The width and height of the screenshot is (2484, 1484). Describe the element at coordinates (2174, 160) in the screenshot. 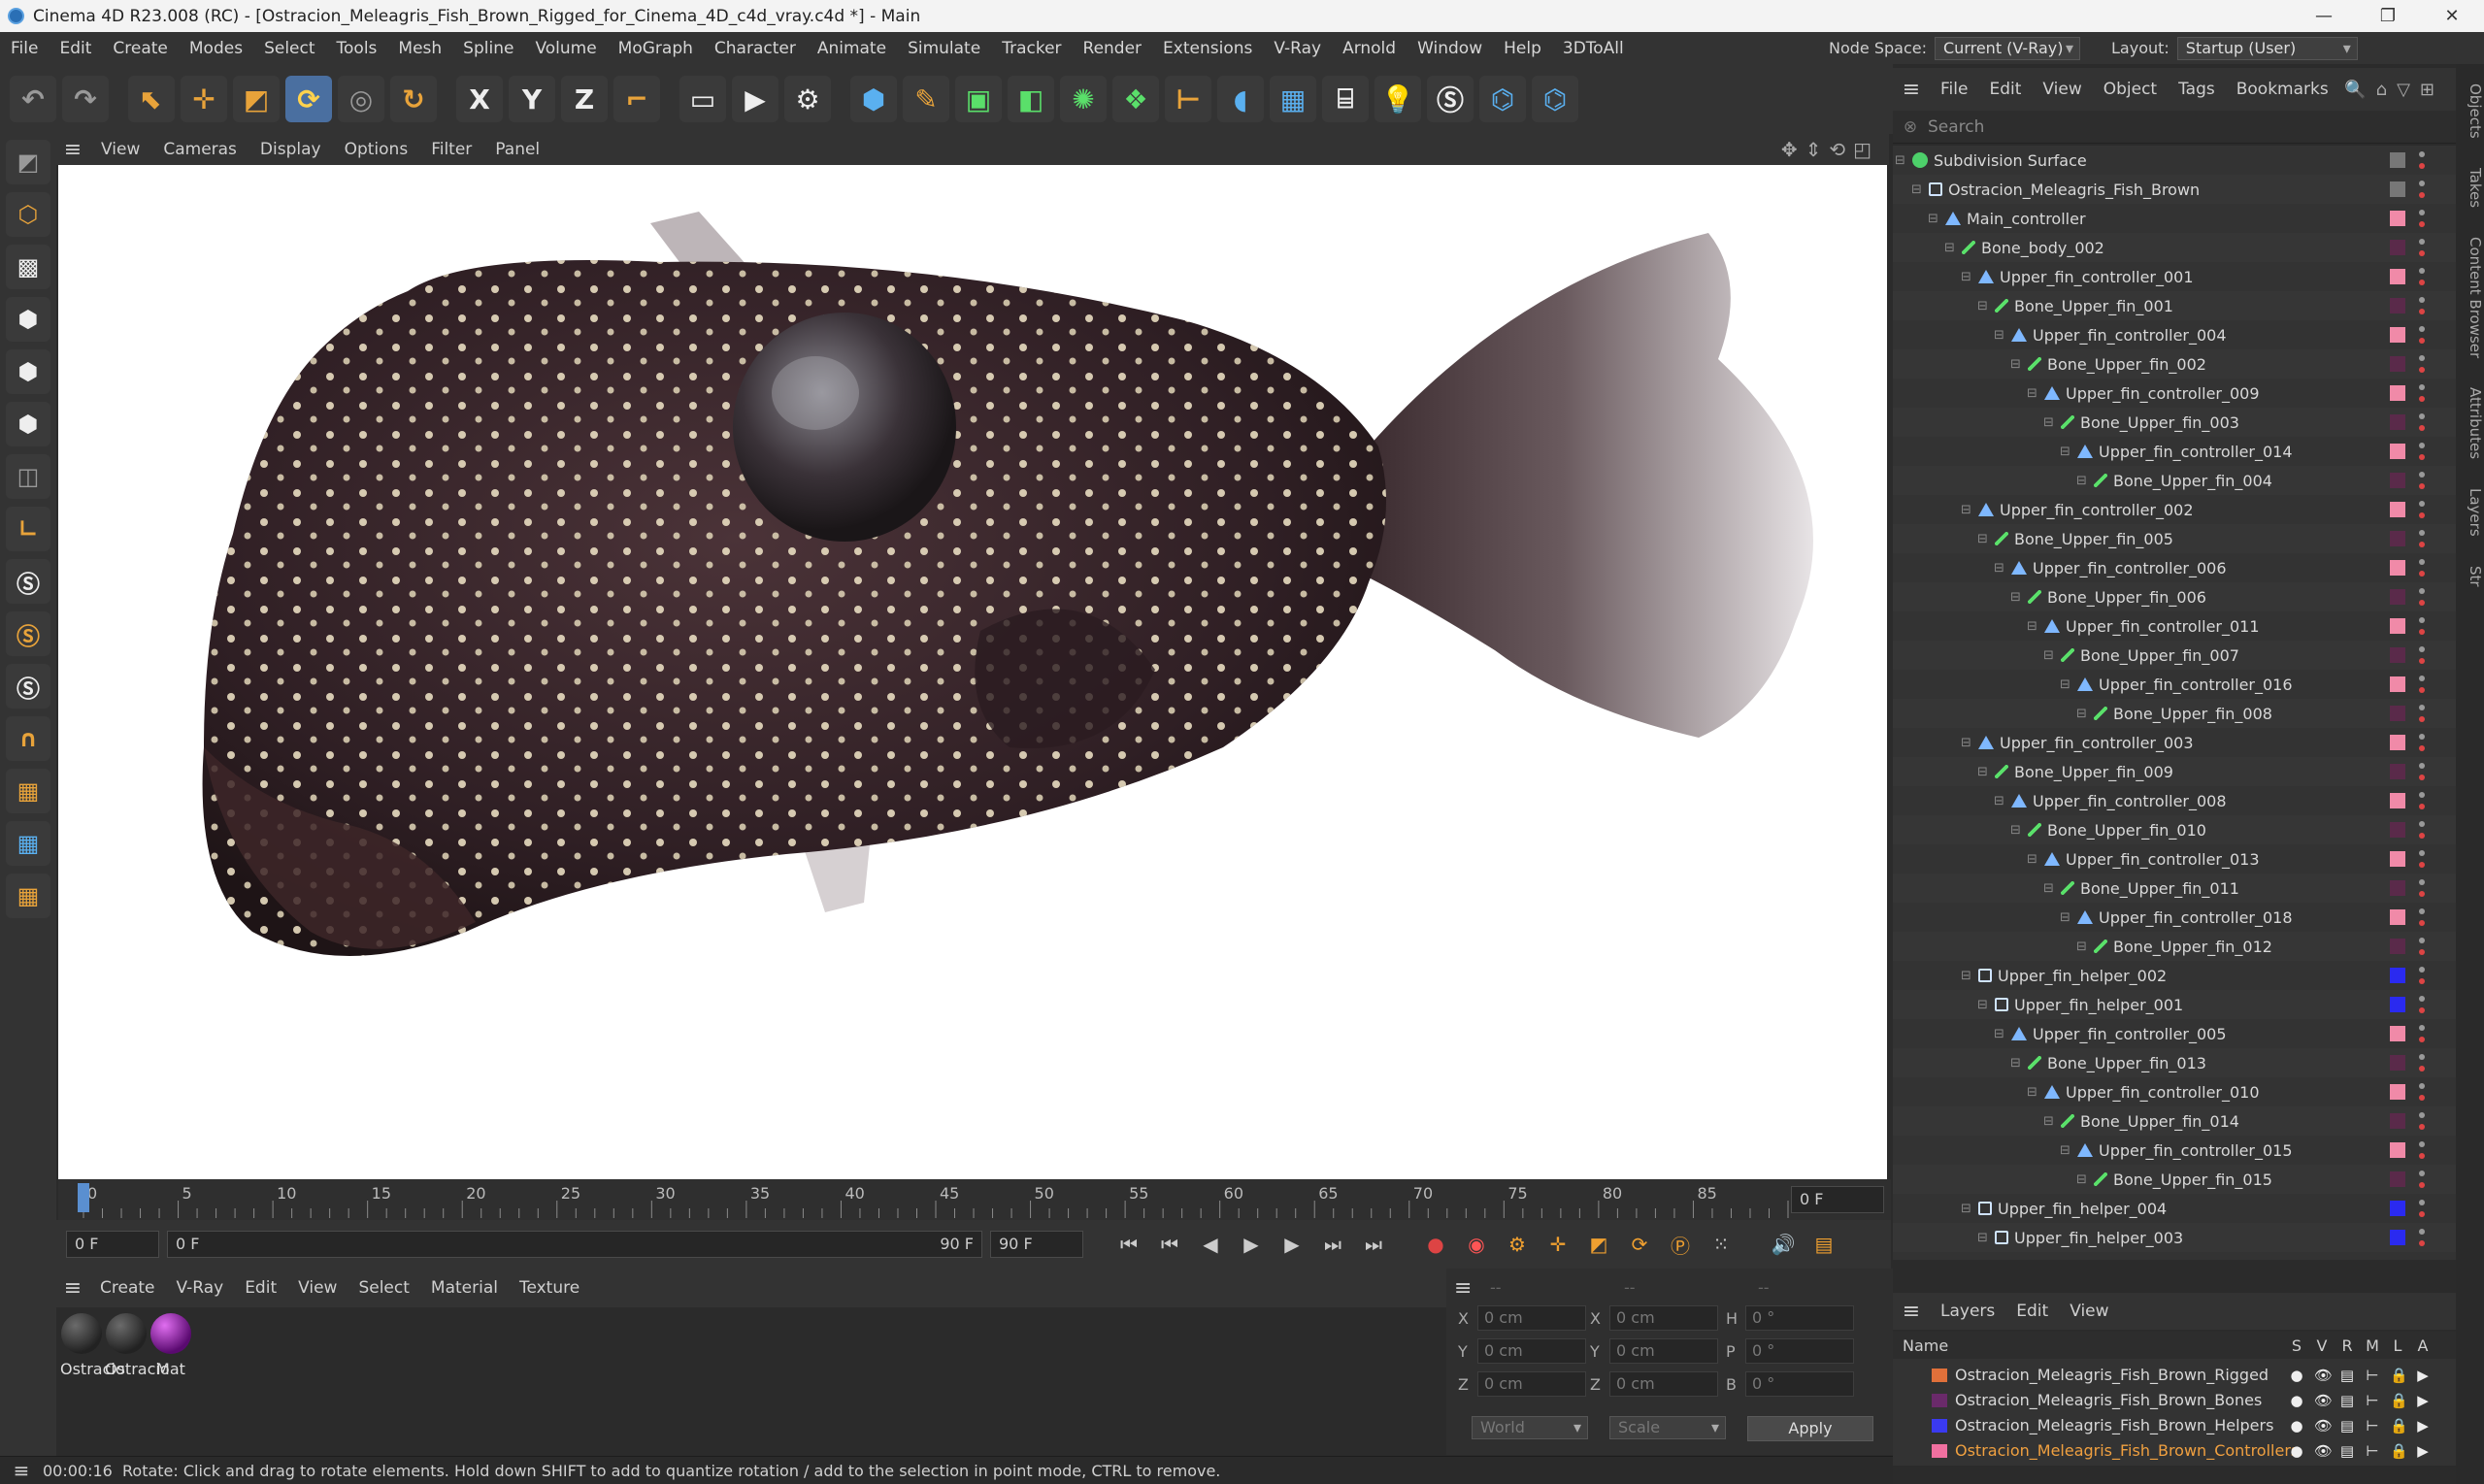

I see `tree-row: ⊟ Subdivision Surface` at that location.